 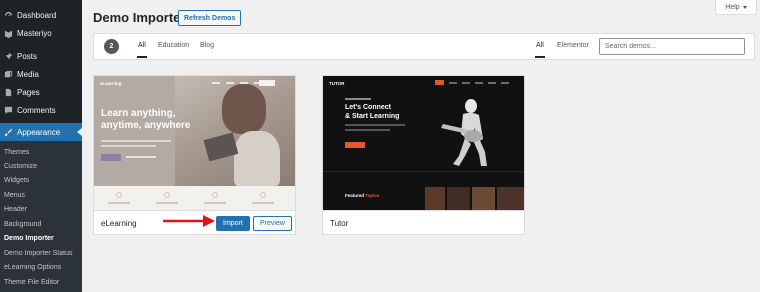 I want to click on demo-card-footer: Tutor, so click(x=423, y=222).